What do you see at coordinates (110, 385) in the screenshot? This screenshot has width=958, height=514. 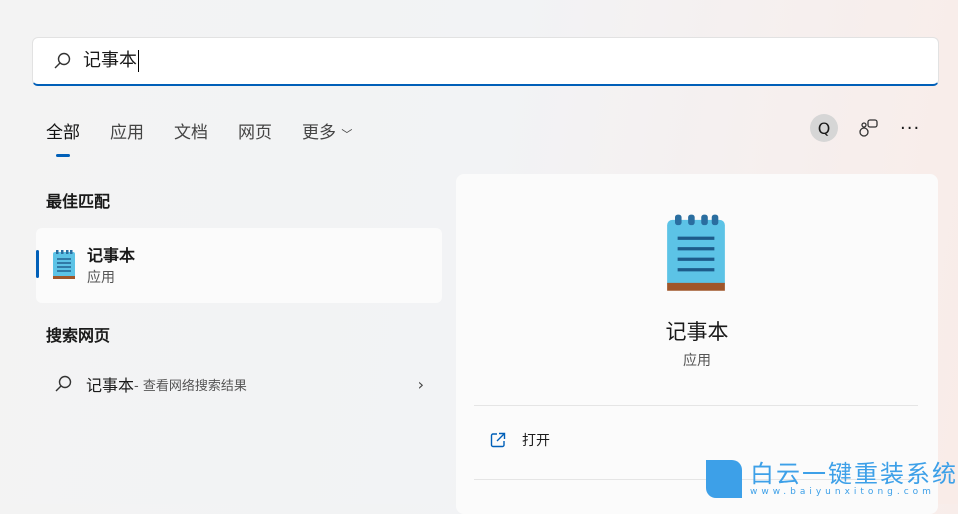 I see `web-search-query: 记事本` at bounding box center [110, 385].